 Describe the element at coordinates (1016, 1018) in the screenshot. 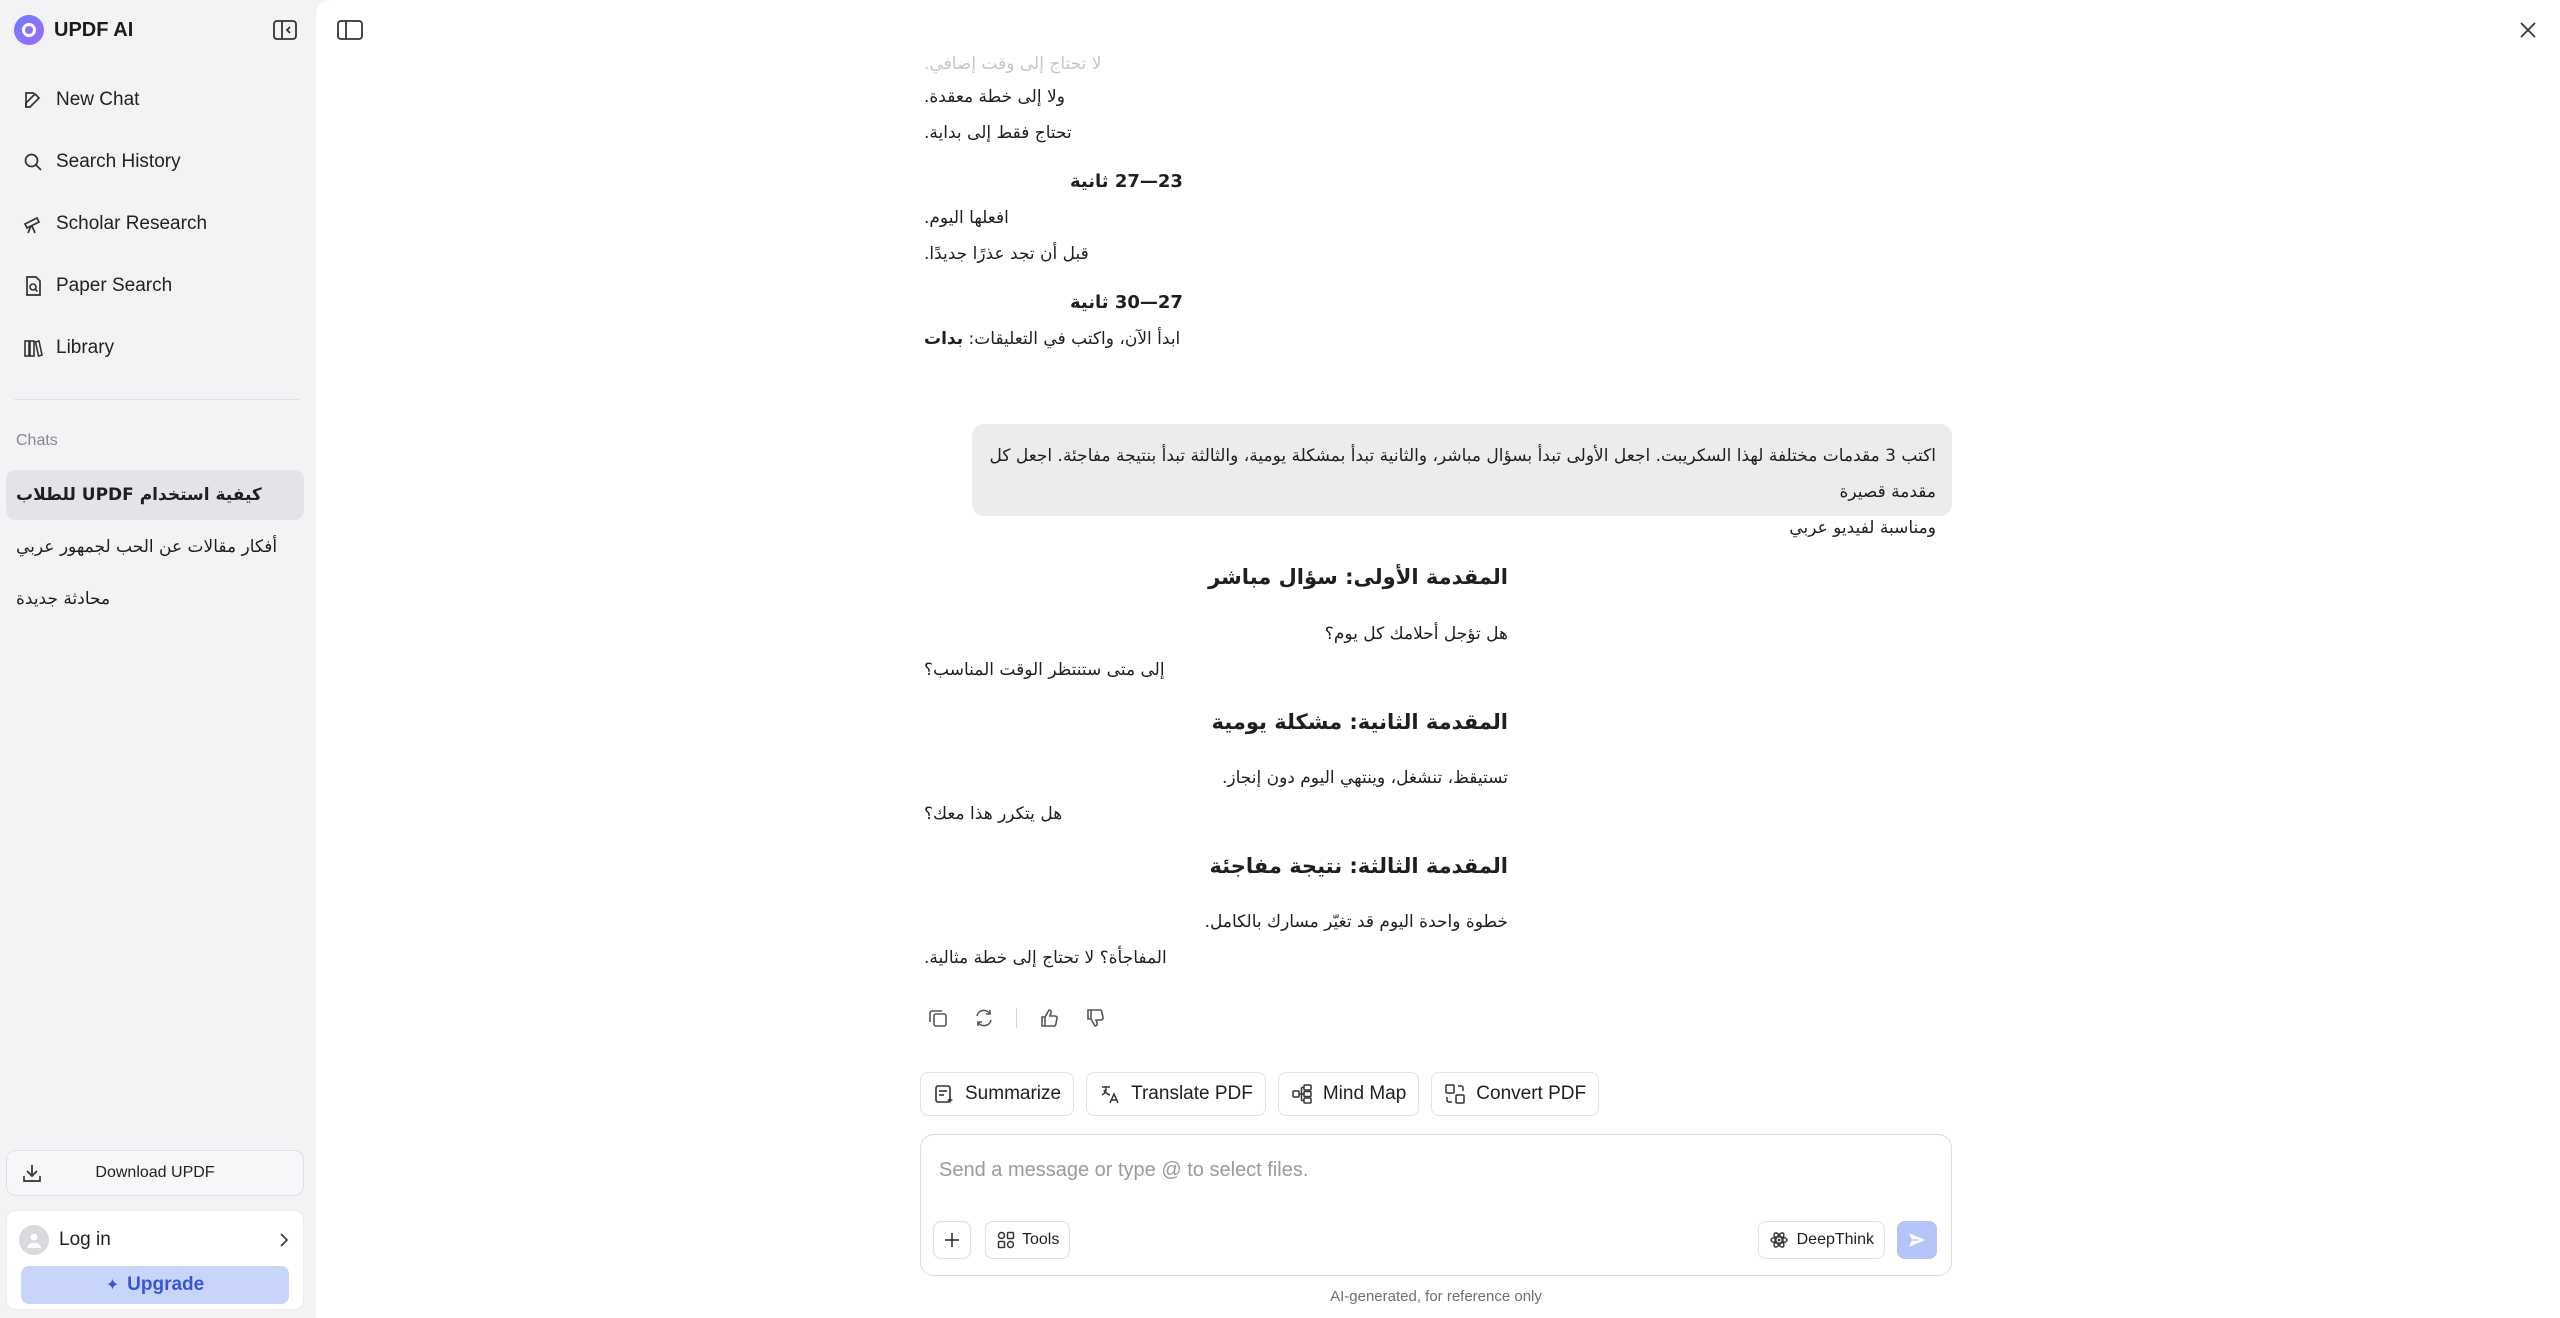

I see `actions-divider` at that location.